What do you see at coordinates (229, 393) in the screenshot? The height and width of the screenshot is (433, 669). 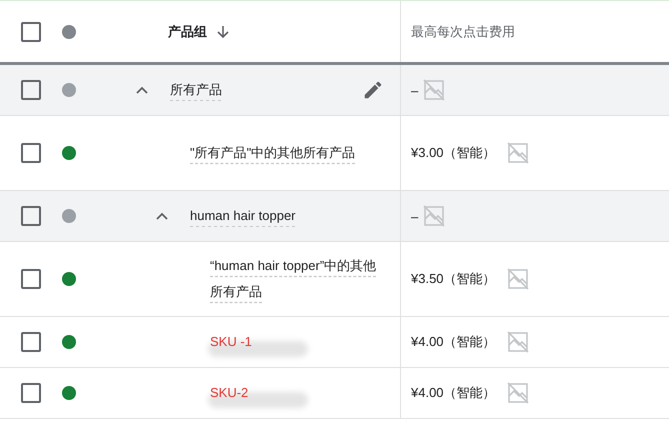 I see `product-group-name: SKU-2` at bounding box center [229, 393].